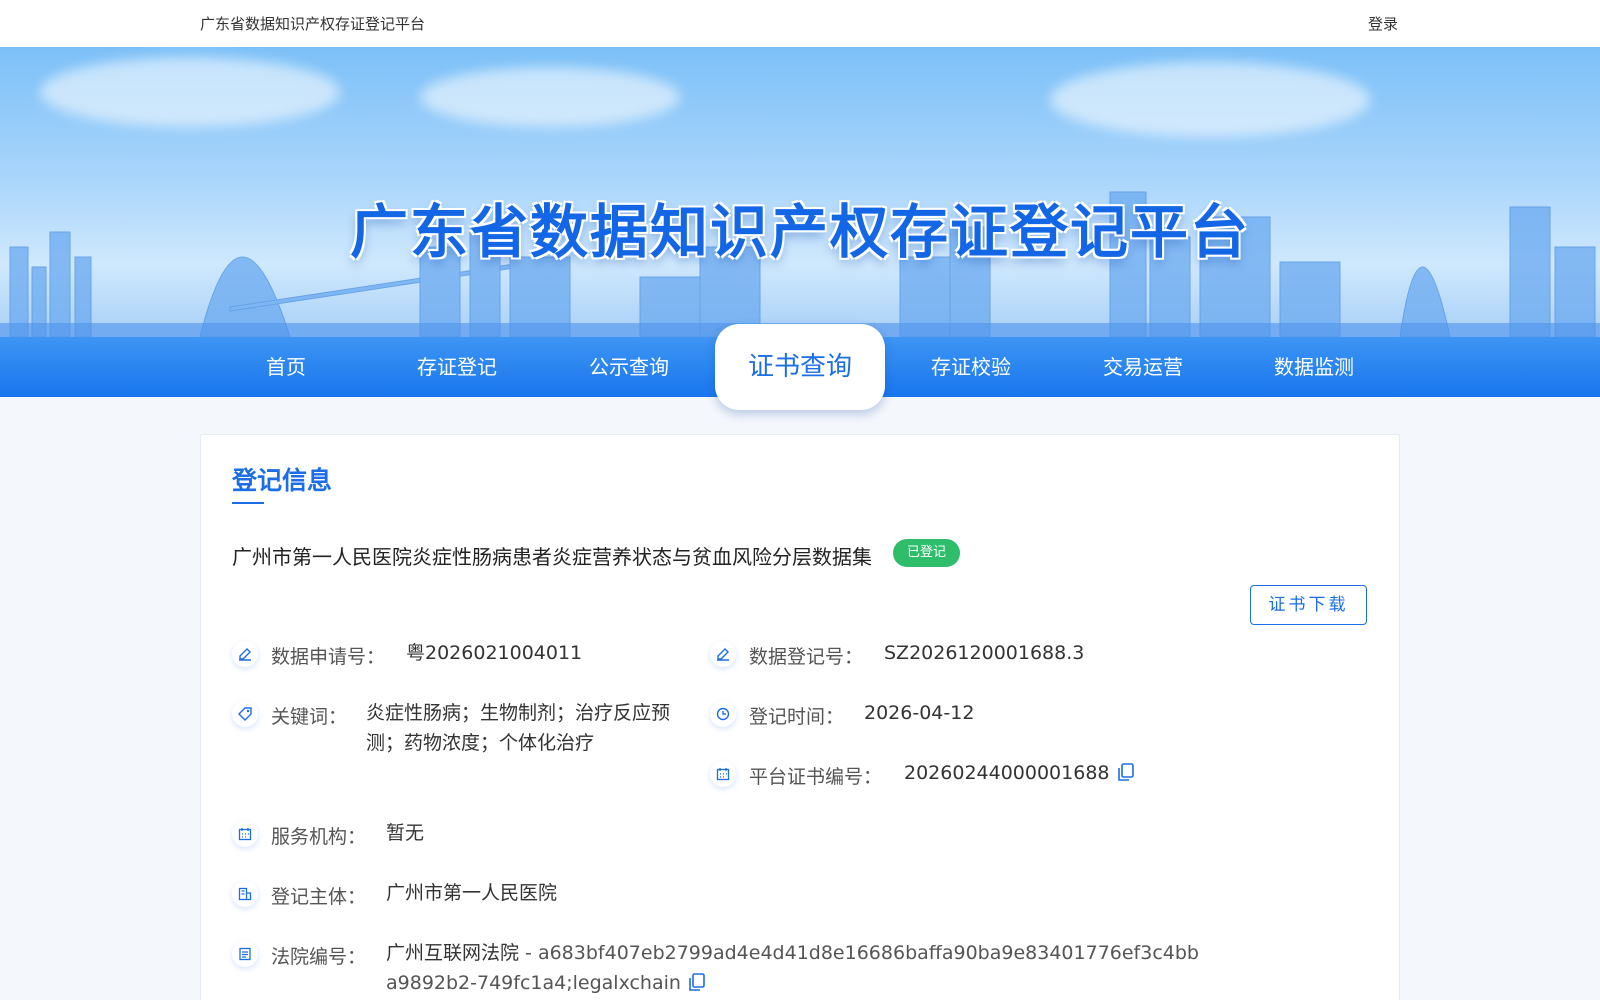 Image resolution: width=1600 pixels, height=1000 pixels. I want to click on document-icon, so click(245, 954).